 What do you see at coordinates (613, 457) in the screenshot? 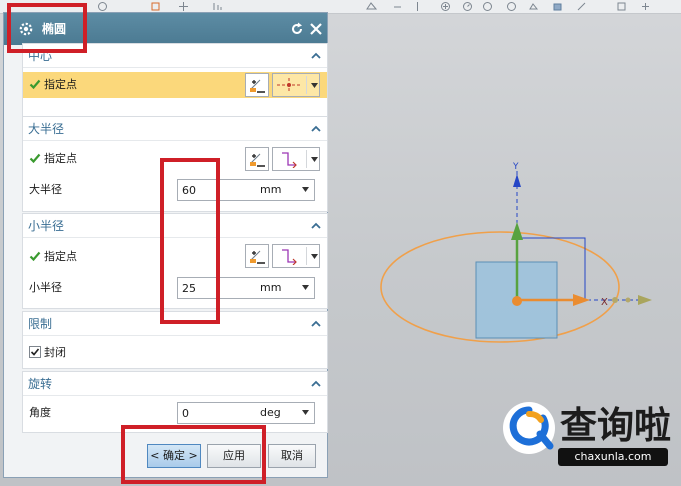
I see `watermark-url: chaxunla.com` at bounding box center [613, 457].